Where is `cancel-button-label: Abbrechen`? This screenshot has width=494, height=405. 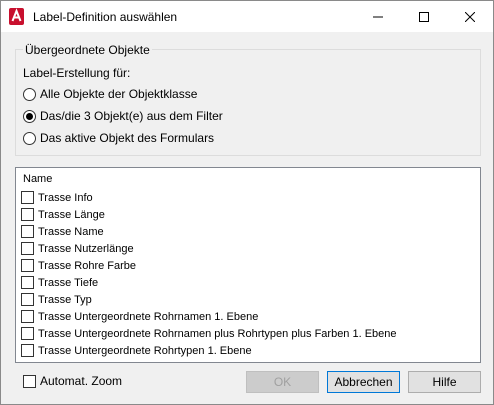 cancel-button-label: Abbrechen is located at coordinates (363, 382).